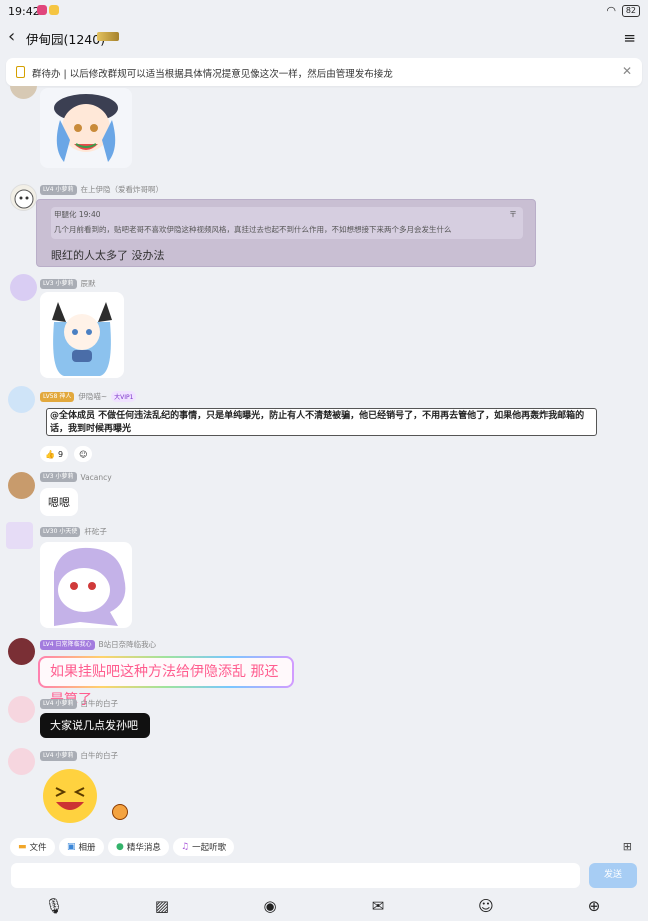 The height and width of the screenshot is (921, 648). Describe the element at coordinates (22, 847) in the screenshot. I see `folder-icon: ▬` at that location.